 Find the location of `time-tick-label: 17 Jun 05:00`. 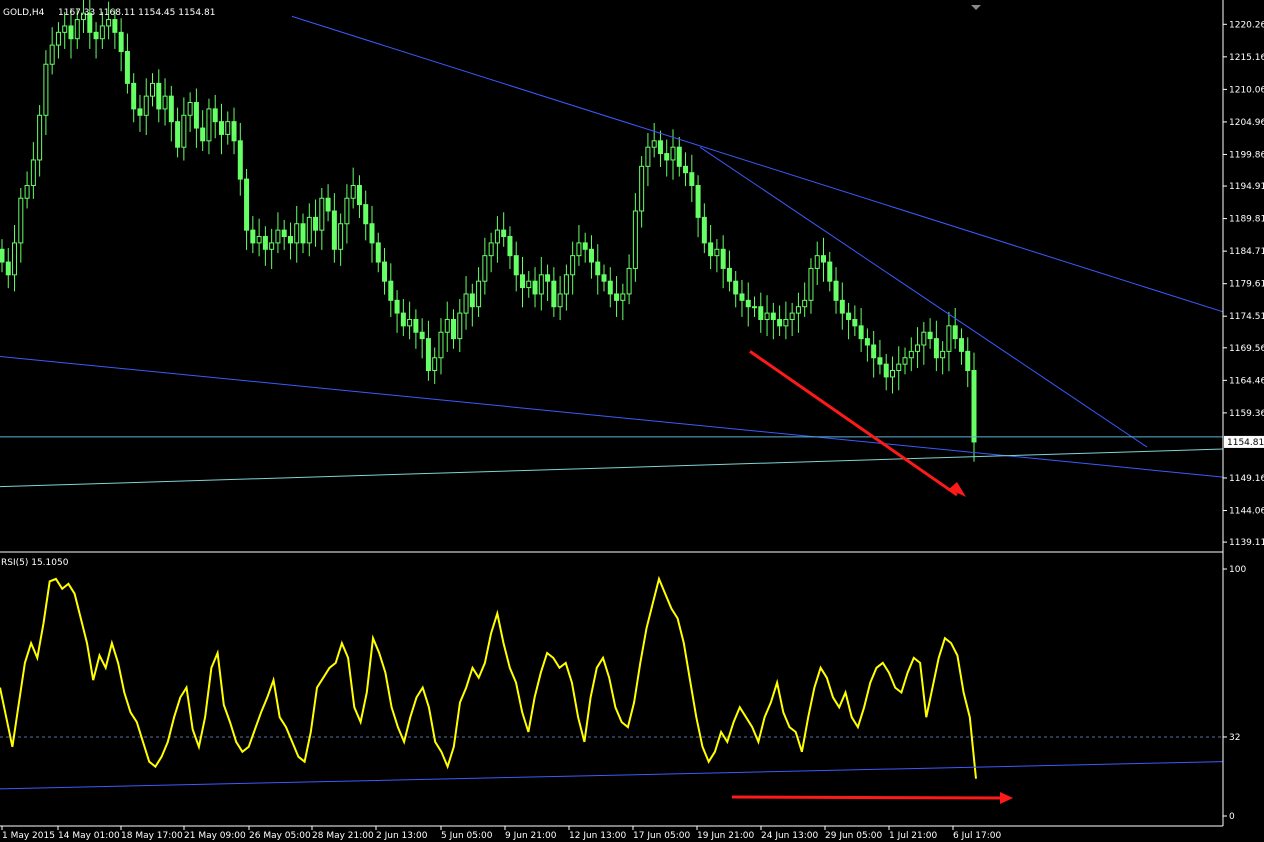

time-tick-label: 17 Jun 05:00 is located at coordinates (661, 836).